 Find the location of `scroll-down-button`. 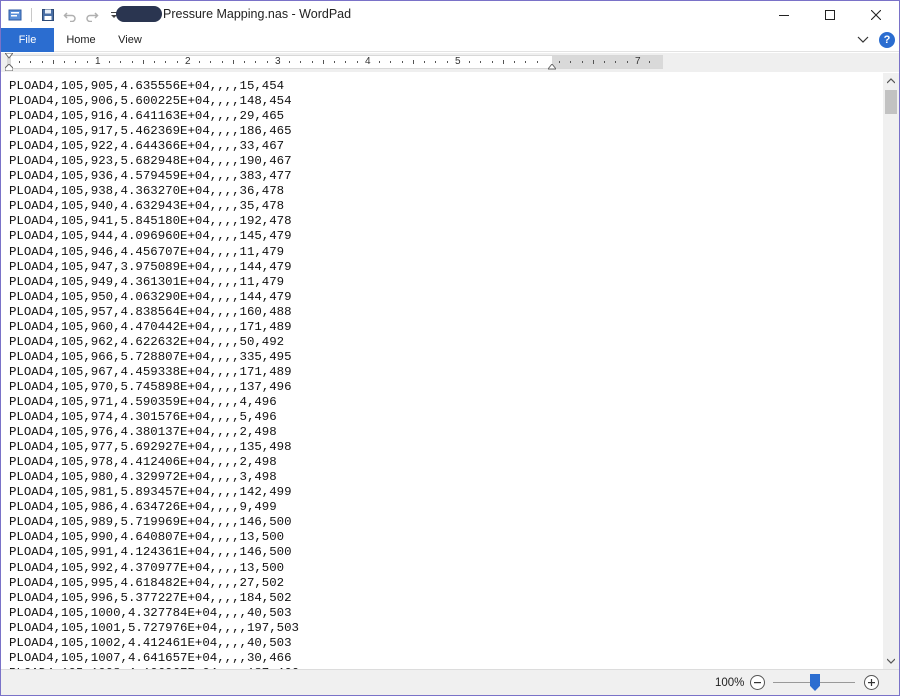

scroll-down-button is located at coordinates (891, 661).